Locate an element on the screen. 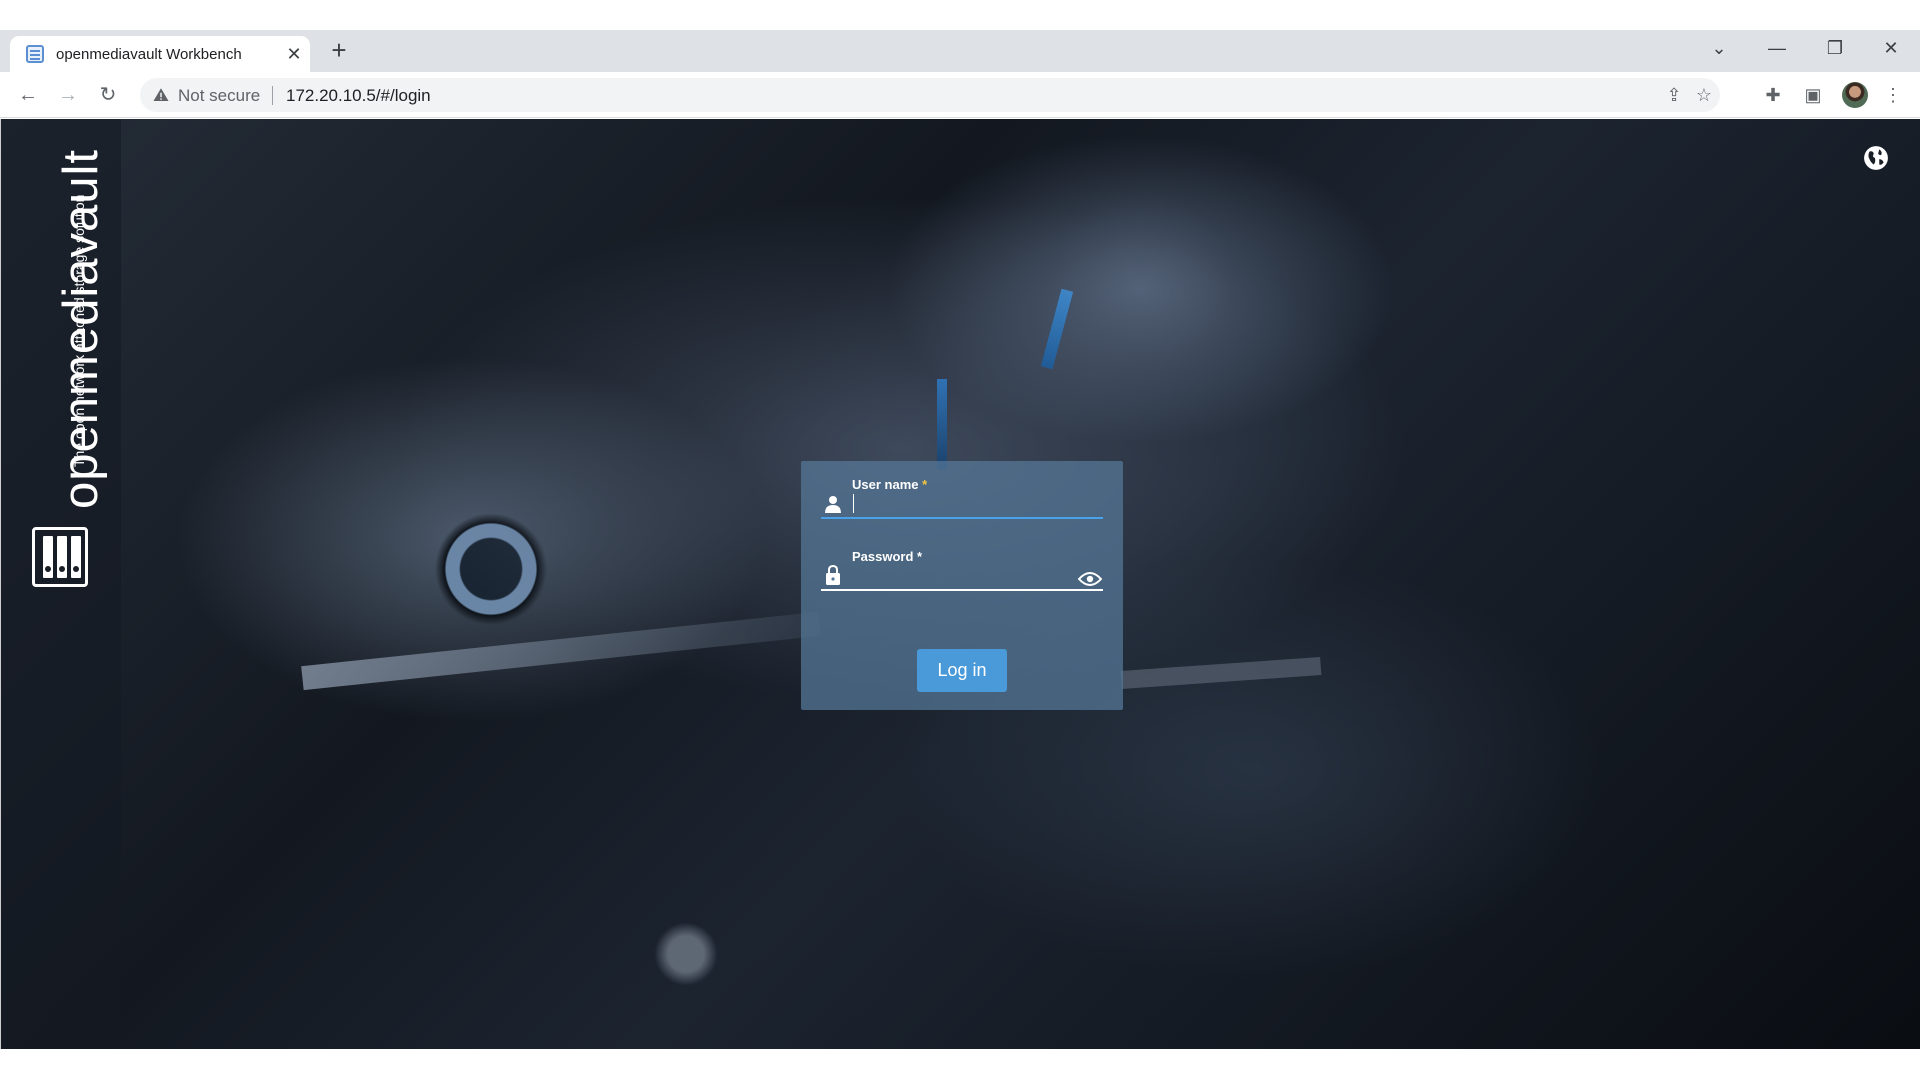 This screenshot has width=1920, height=1080. browser-menu-icon: ⋮ is located at coordinates (1893, 95).